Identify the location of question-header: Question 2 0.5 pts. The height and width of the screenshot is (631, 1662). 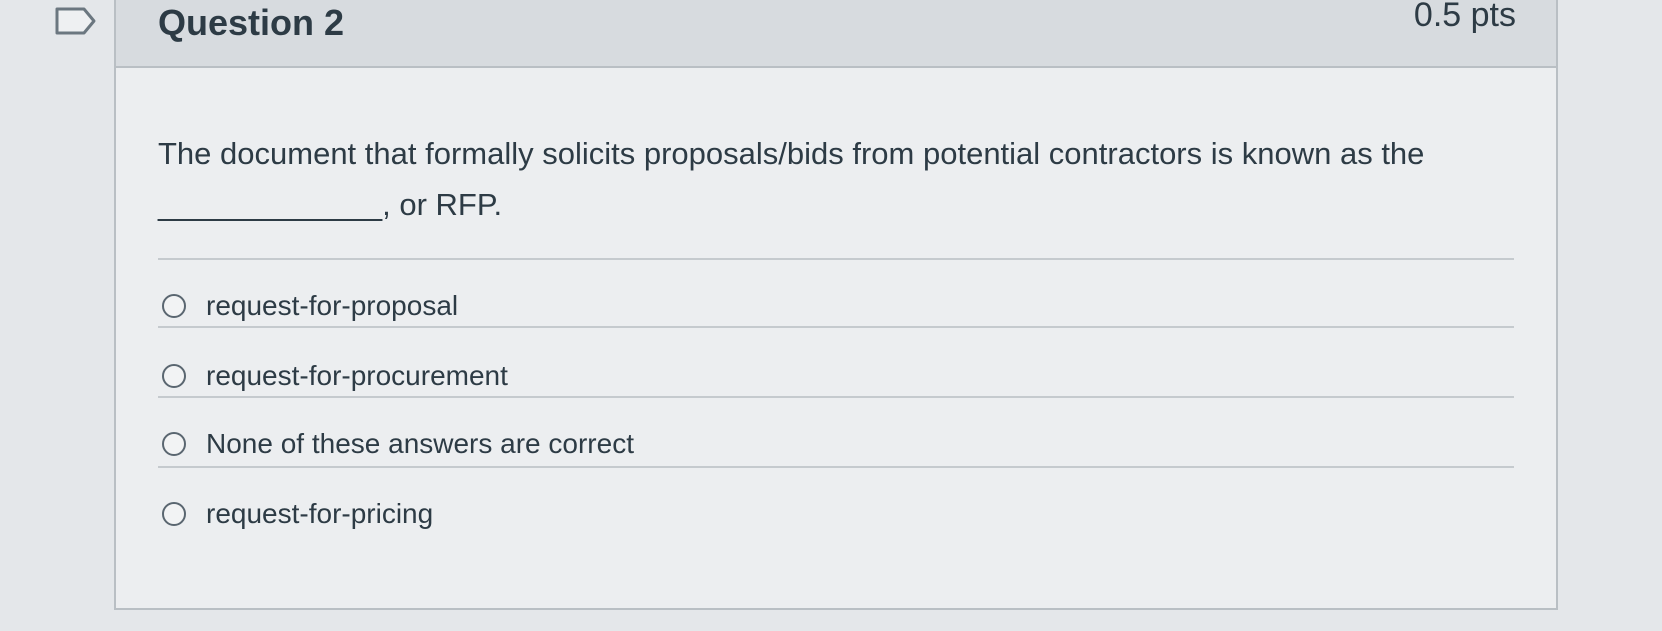
(836, 34).